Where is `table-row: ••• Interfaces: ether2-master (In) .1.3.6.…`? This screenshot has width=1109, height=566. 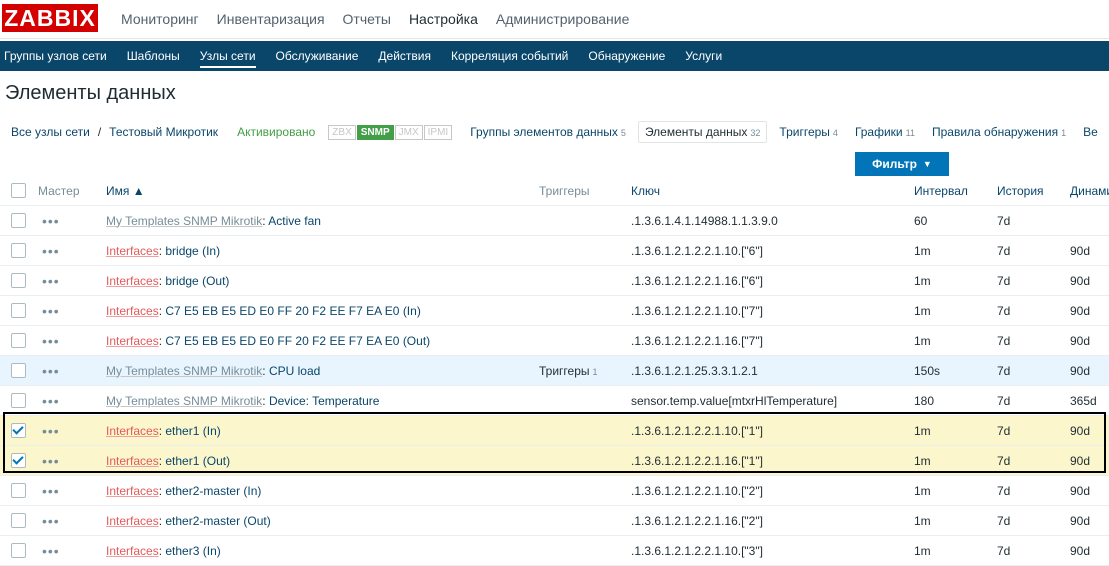 table-row: ••• Interfaces: ether2-master (In) .1.3.6.… is located at coordinates (554, 490).